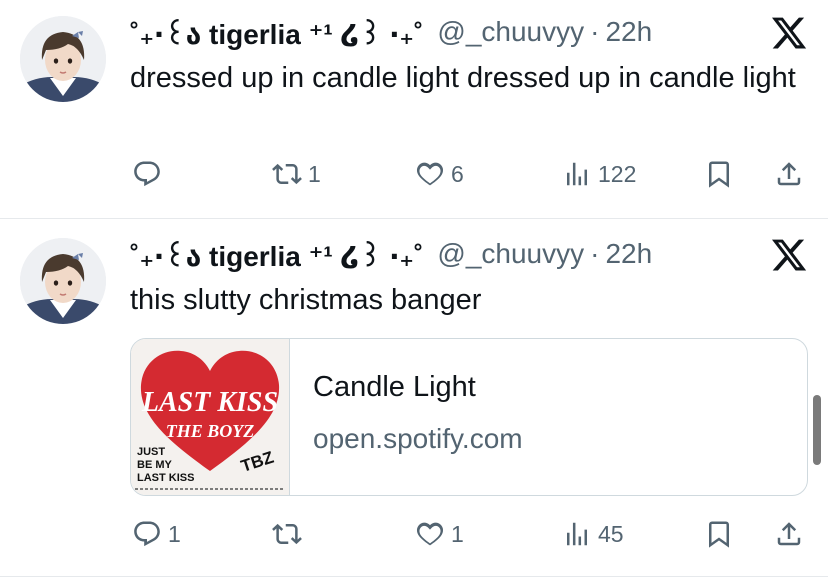 The height and width of the screenshot is (580, 828). Describe the element at coordinates (314, 173) in the screenshot. I see `retweet-count: 1` at that location.